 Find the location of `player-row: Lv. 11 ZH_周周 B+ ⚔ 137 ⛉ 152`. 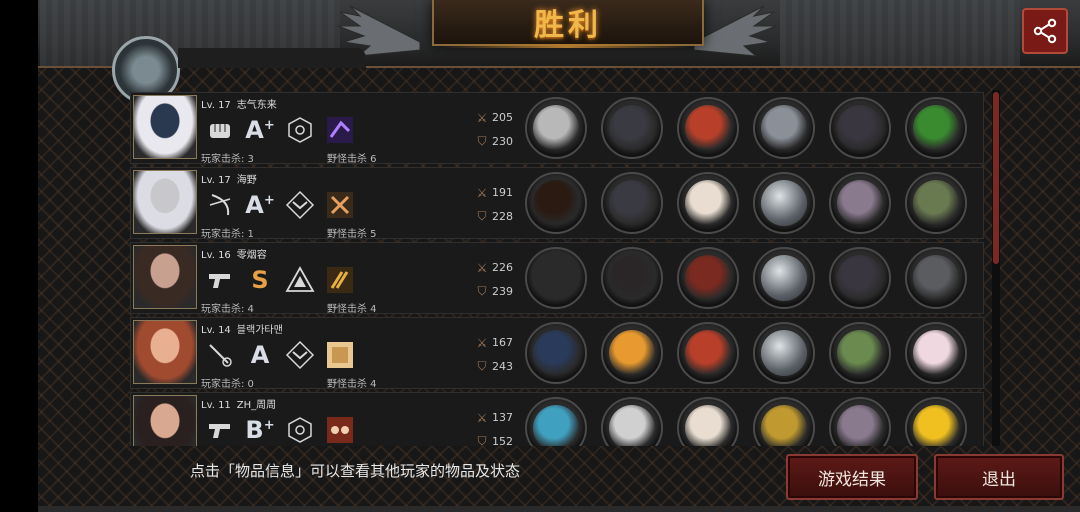

player-row: Lv. 11 ZH_周周 B+ ⚔ 137 ⛉ 152 is located at coordinates (557, 419).